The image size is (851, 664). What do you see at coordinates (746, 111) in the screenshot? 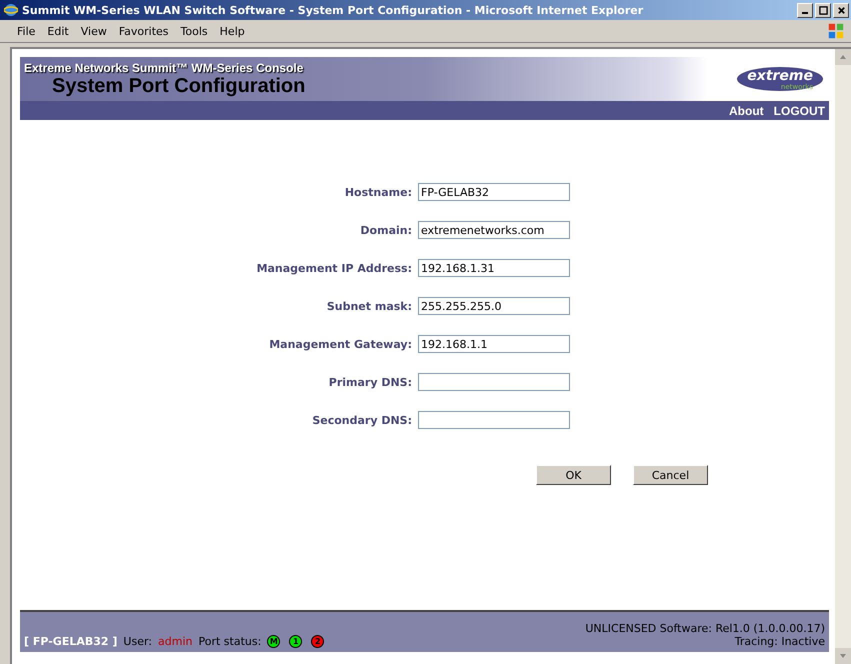
I see `nav-link: About` at bounding box center [746, 111].